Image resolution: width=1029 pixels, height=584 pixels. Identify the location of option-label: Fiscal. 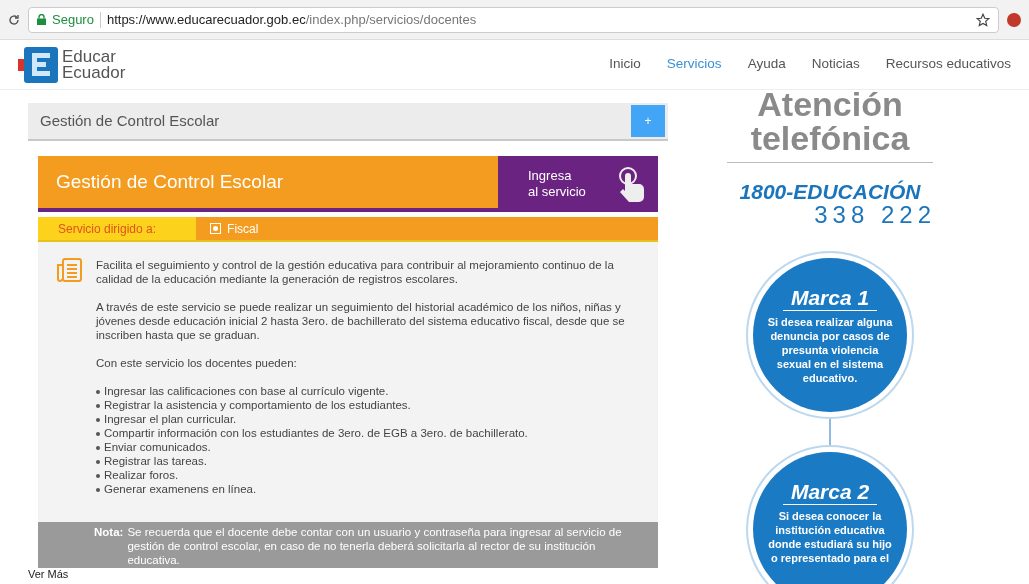
(243, 229).